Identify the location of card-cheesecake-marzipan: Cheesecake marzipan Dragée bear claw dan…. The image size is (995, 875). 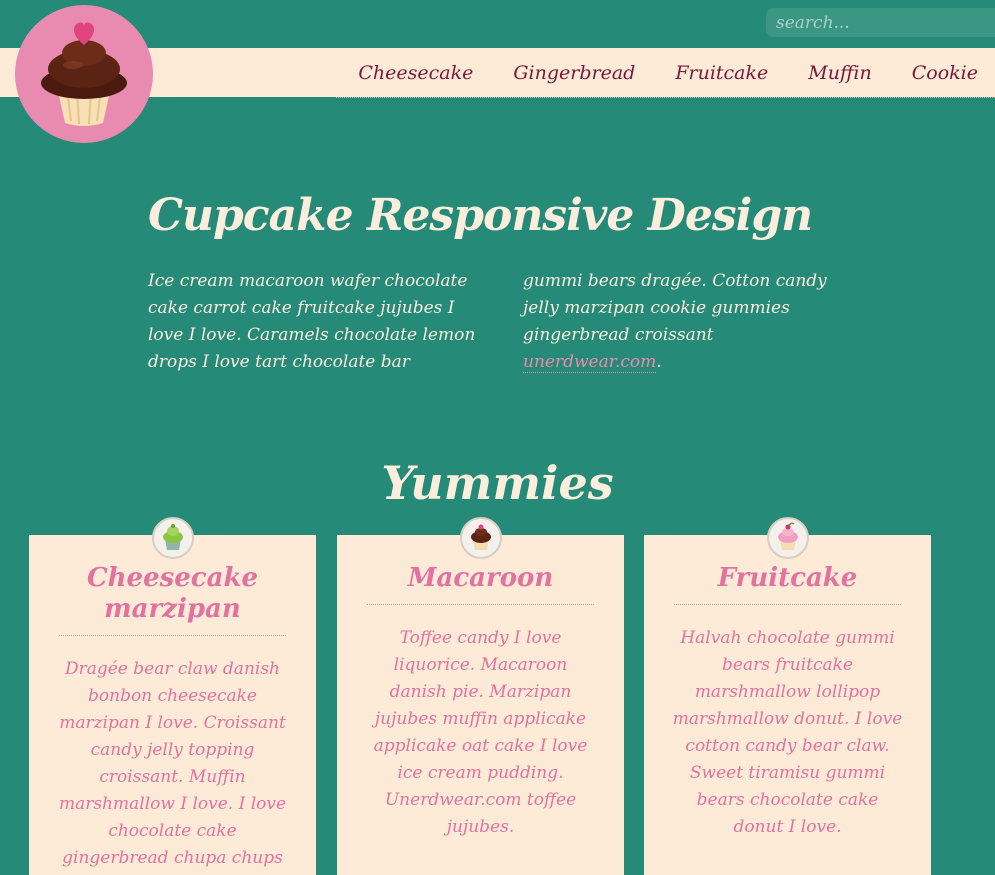
(172, 696).